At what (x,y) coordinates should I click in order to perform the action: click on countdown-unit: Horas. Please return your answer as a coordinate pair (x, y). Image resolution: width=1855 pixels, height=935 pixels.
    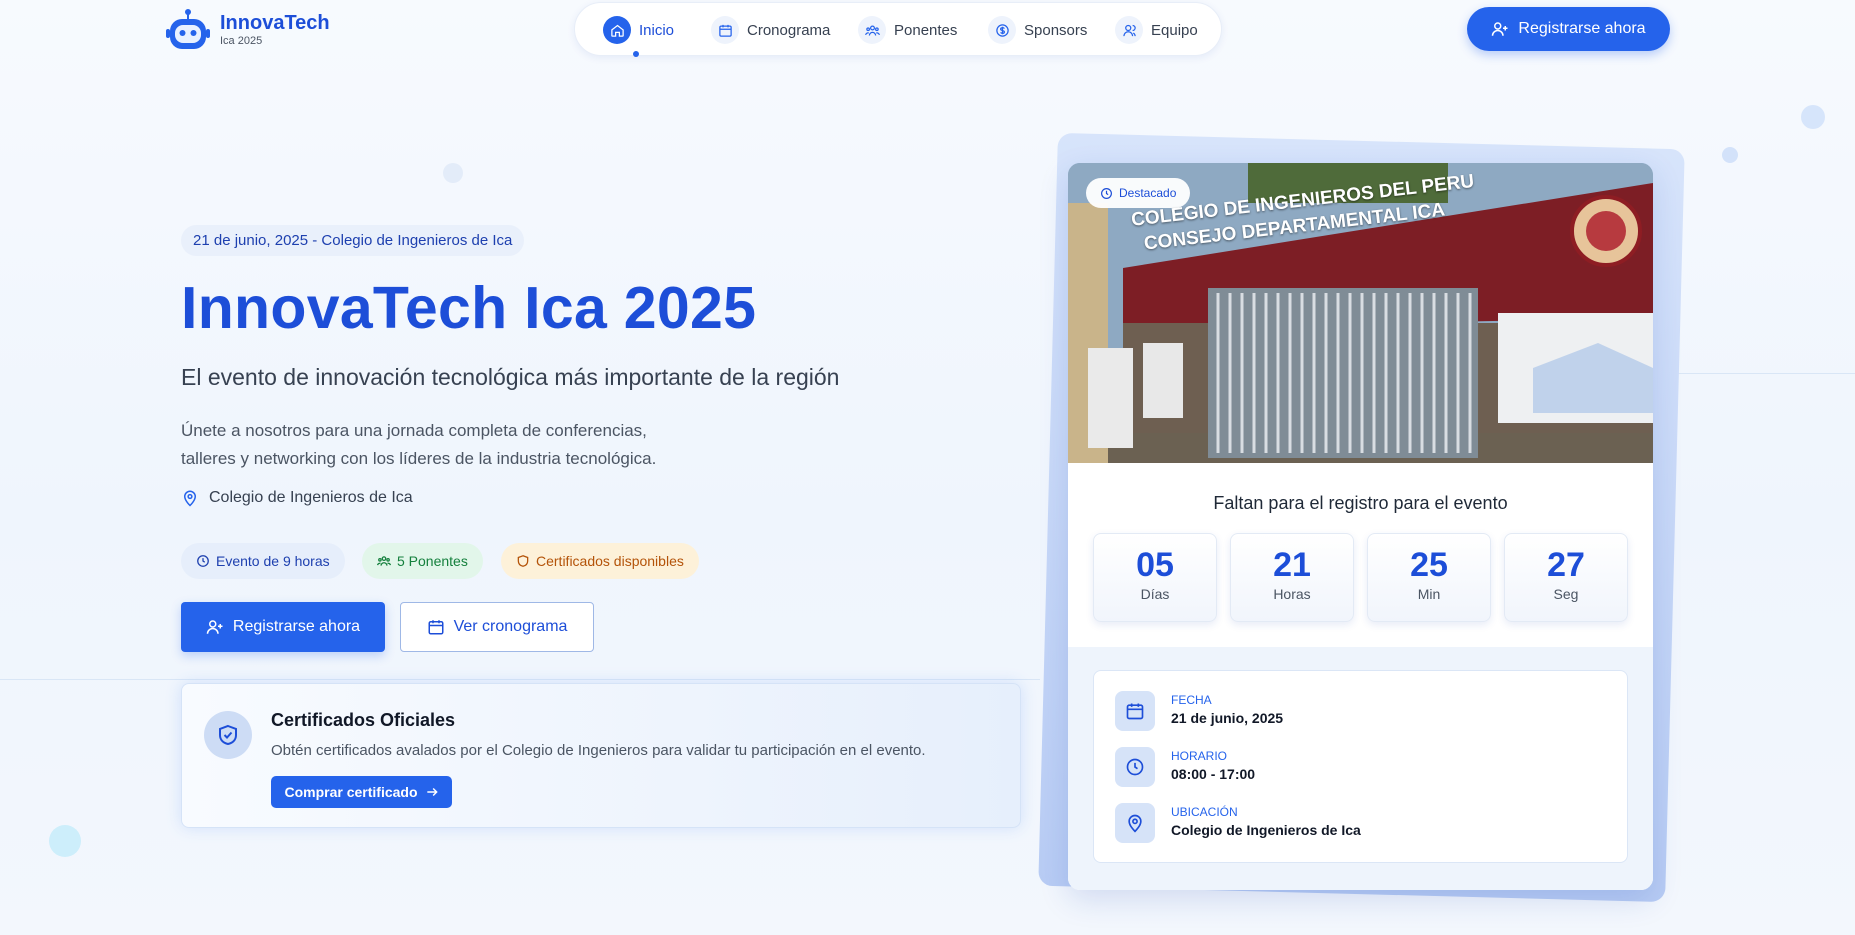
    Looking at the image, I should click on (1292, 594).